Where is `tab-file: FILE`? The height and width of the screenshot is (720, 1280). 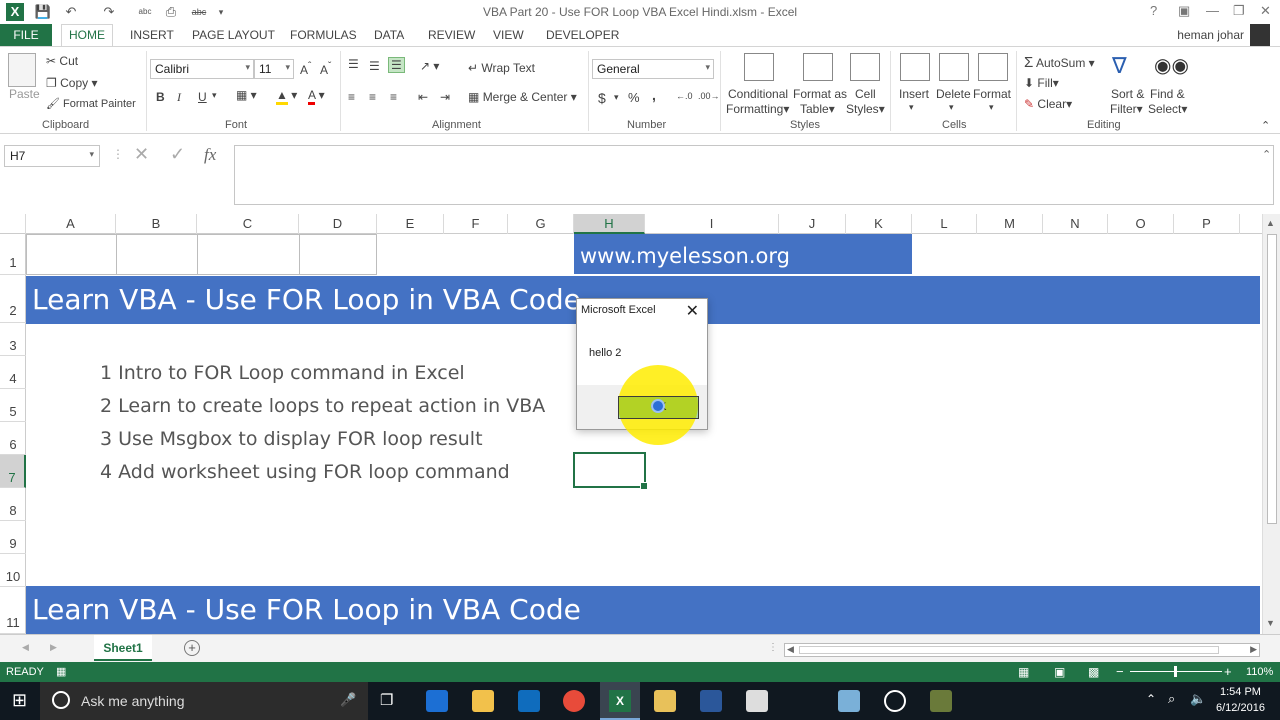
tab-file: FILE is located at coordinates (26, 35).